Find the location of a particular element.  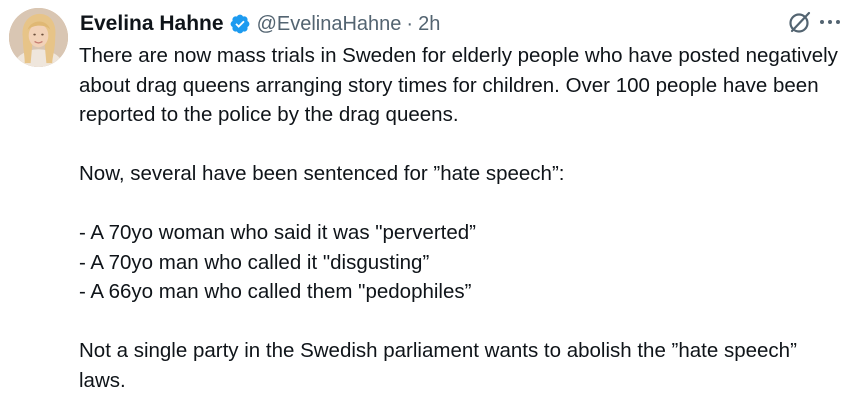

list-item: - A 70yo man who called it "disgusting” is located at coordinates (254, 262).